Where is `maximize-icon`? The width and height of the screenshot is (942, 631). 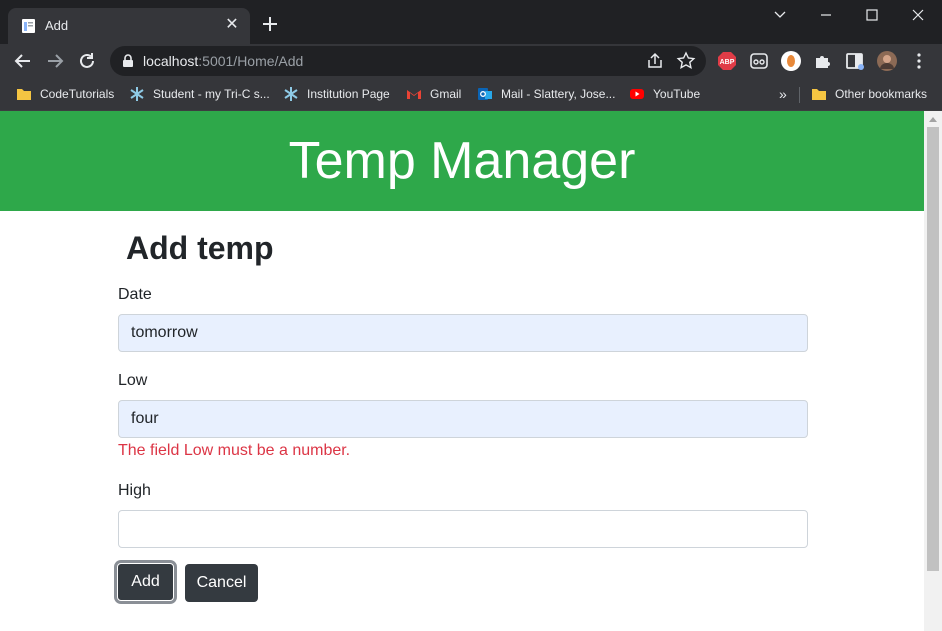 maximize-icon is located at coordinates (872, 15).